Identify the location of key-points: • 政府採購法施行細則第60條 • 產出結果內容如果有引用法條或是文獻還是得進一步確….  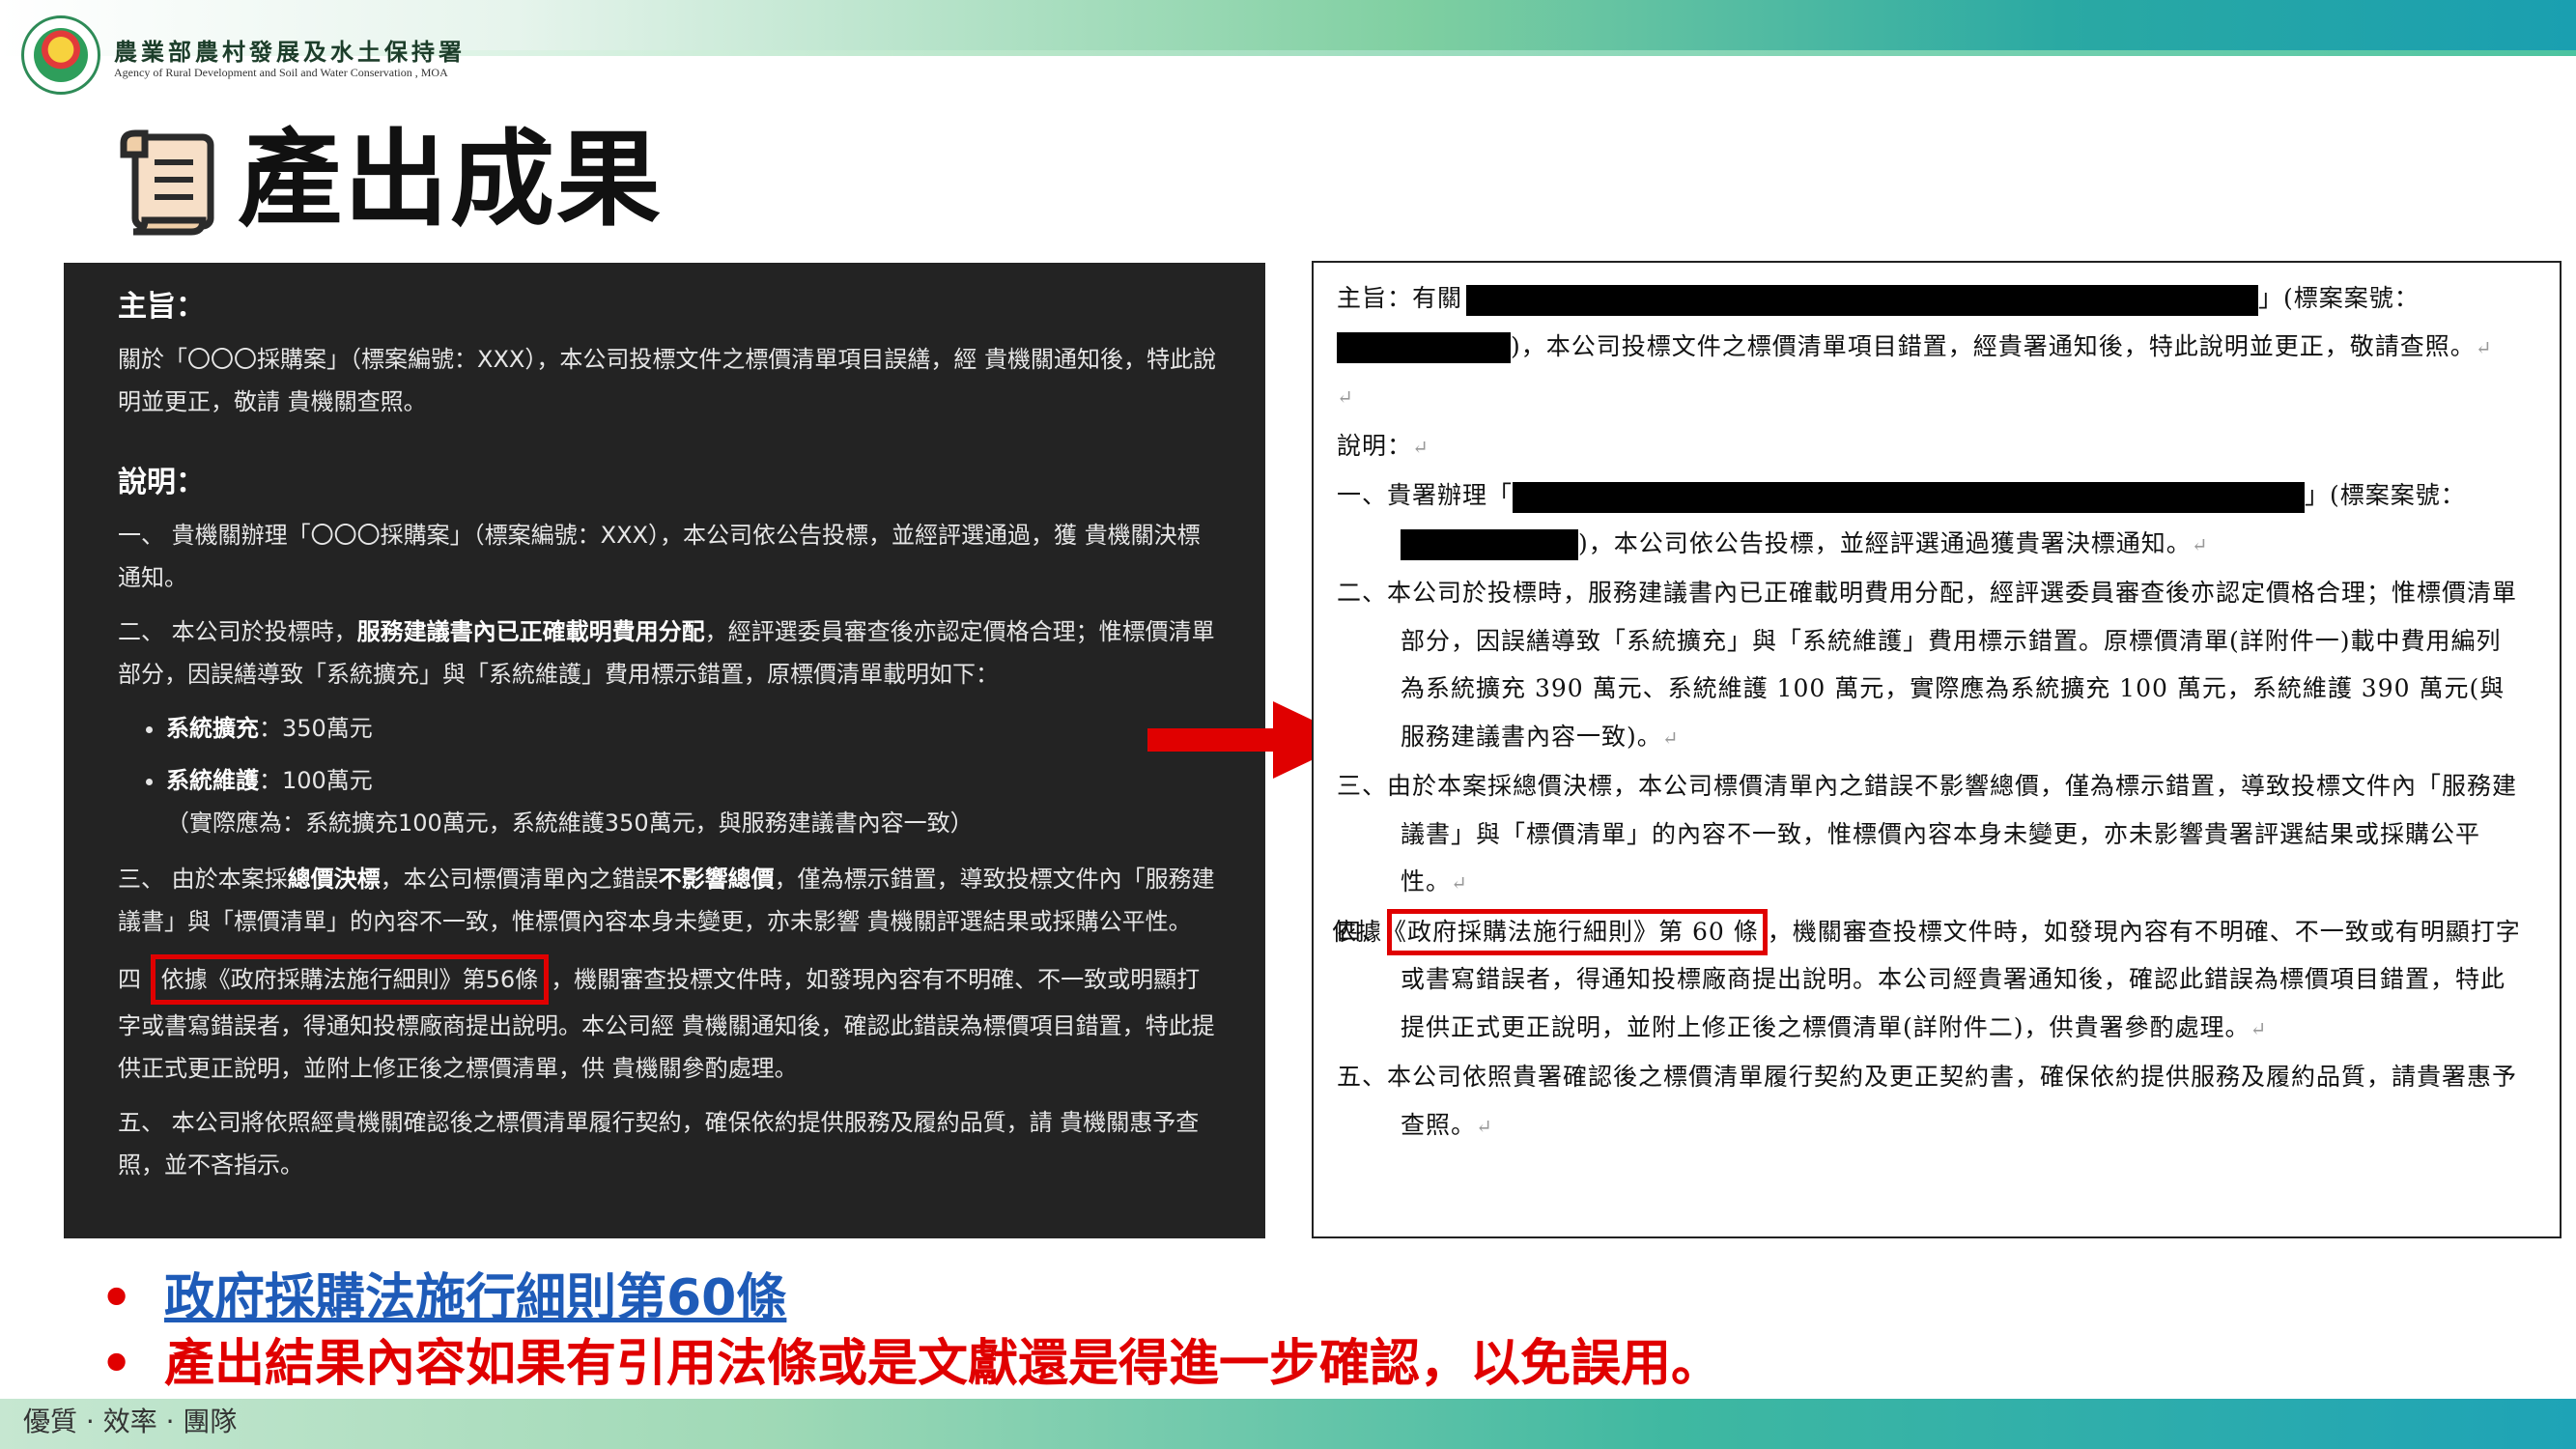
(910, 1331).